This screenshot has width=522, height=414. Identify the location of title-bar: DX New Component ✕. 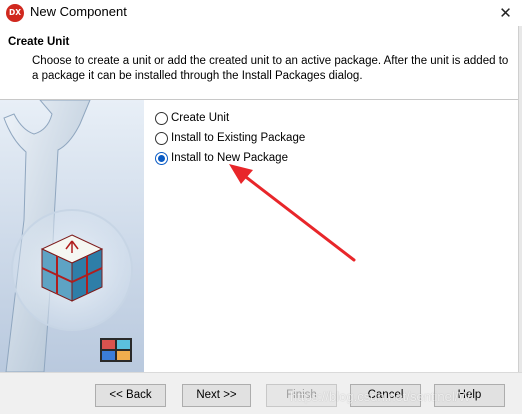
(261, 13).